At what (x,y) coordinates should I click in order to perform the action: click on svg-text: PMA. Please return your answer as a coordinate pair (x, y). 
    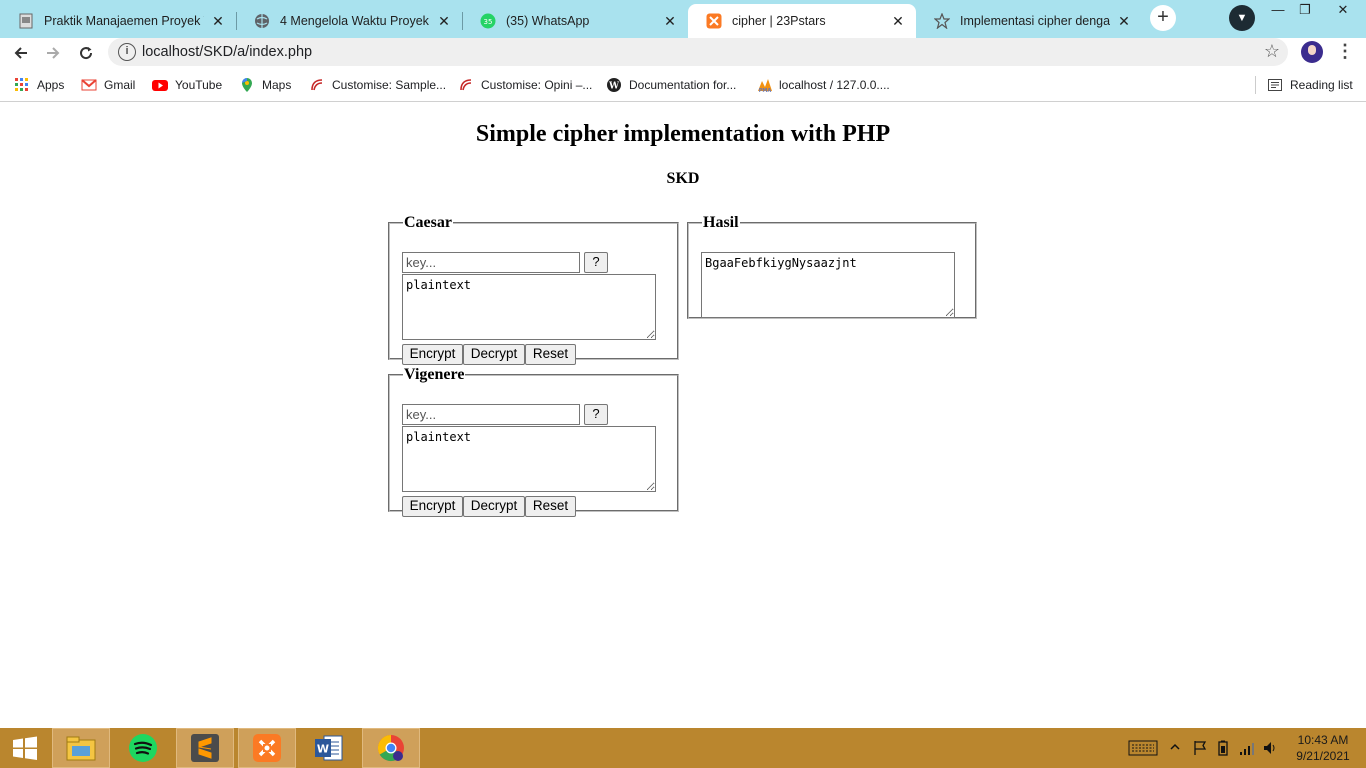
    Looking at the image, I should click on (765, 90).